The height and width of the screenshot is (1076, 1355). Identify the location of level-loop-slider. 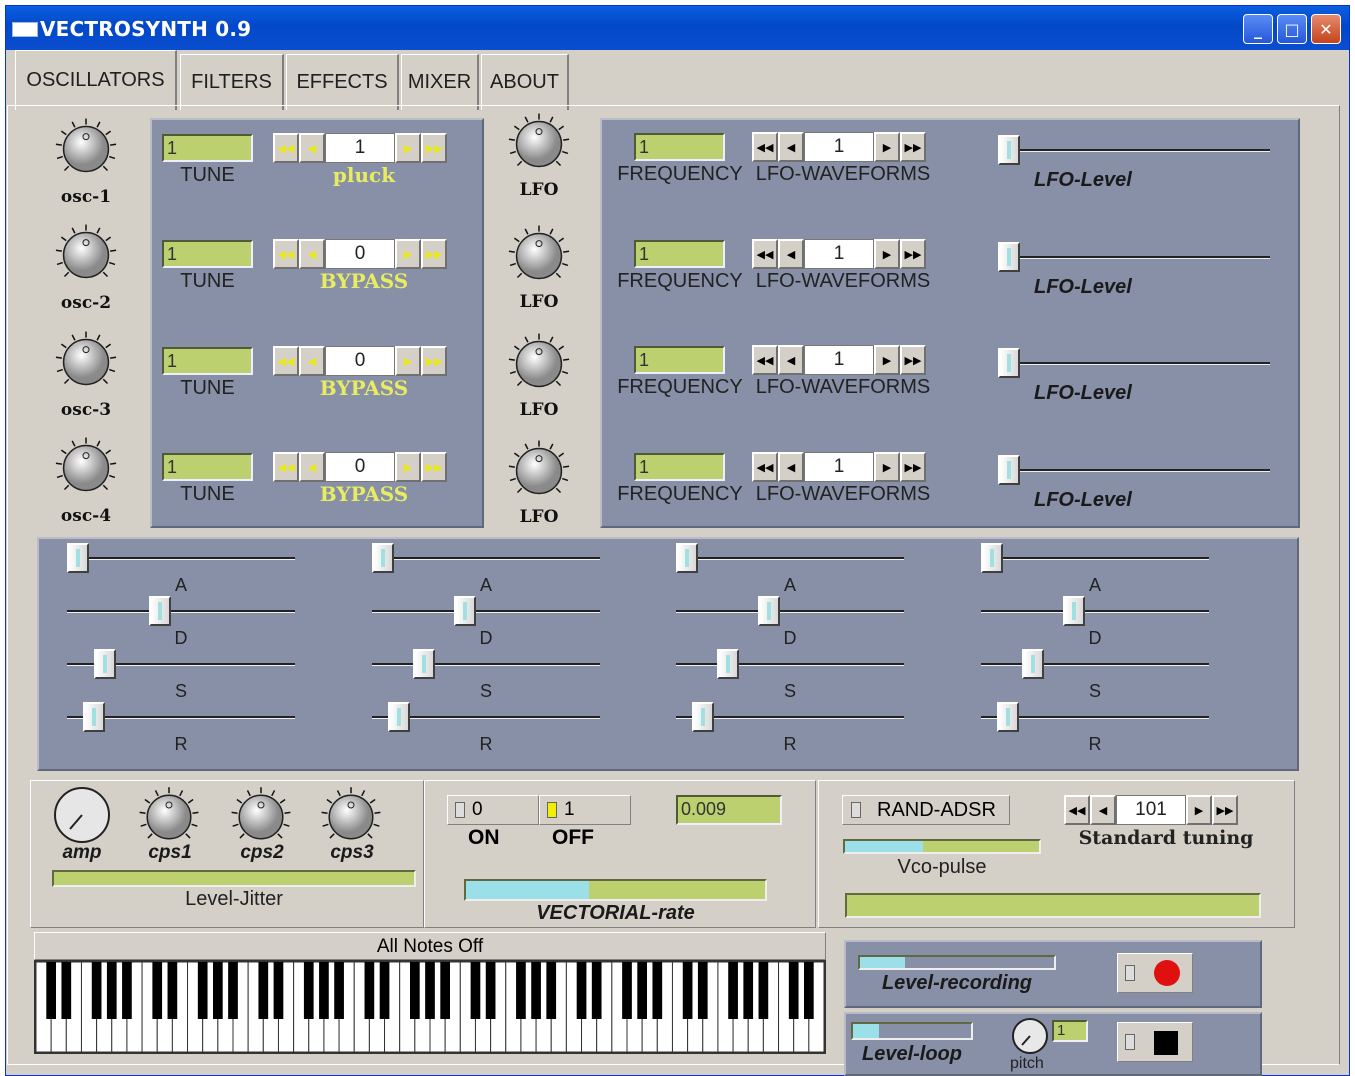
(912, 1031).